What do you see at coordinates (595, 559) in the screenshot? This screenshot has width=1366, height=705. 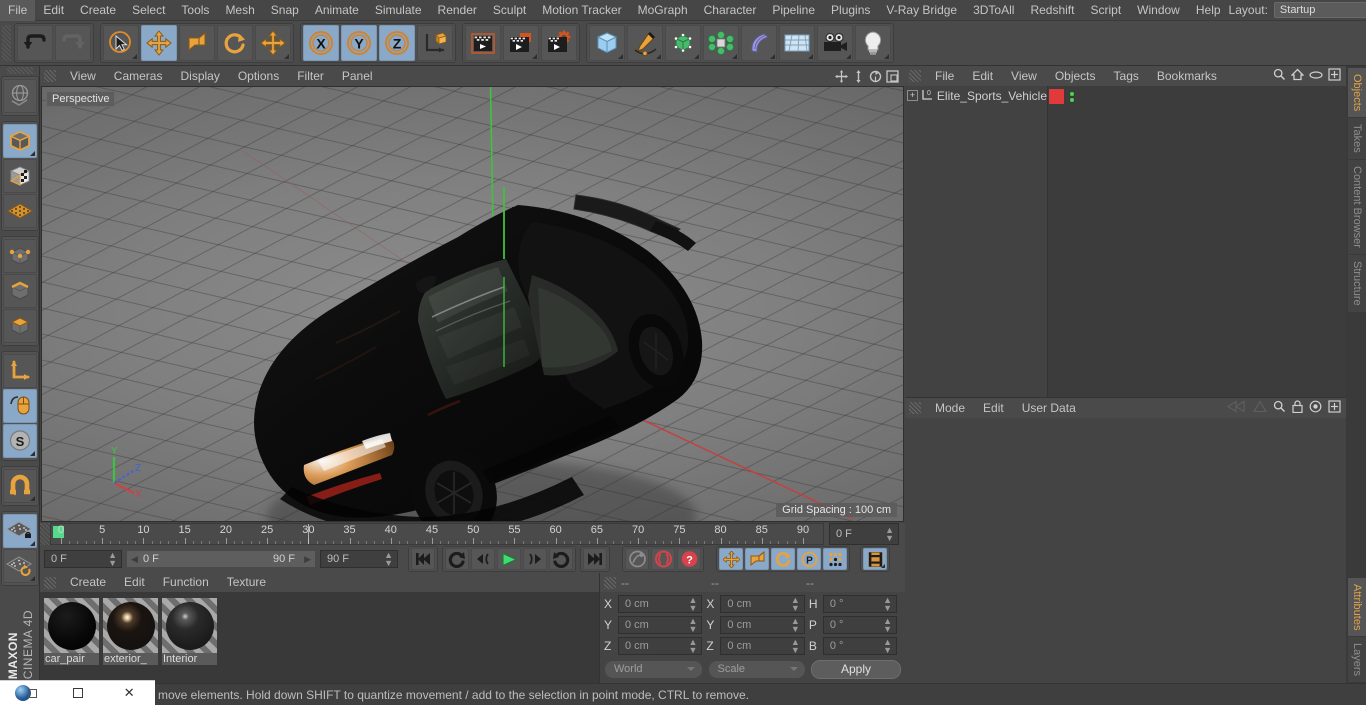 I see `go-to-end-button` at bounding box center [595, 559].